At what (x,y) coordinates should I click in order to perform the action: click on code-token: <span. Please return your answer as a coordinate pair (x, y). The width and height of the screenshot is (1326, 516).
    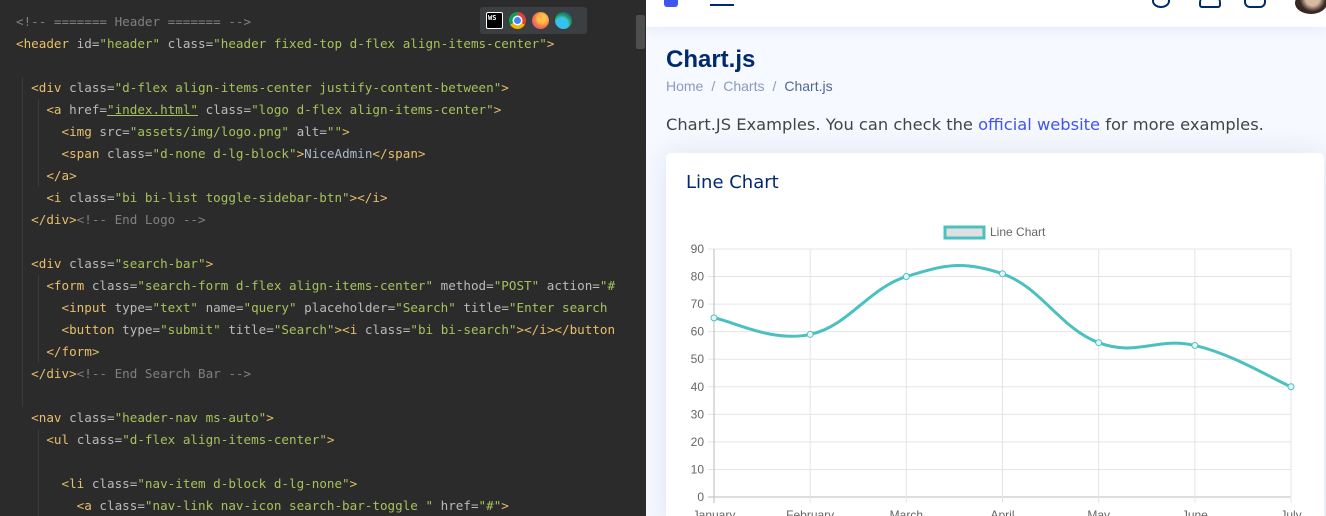
    Looking at the image, I should click on (84, 153).